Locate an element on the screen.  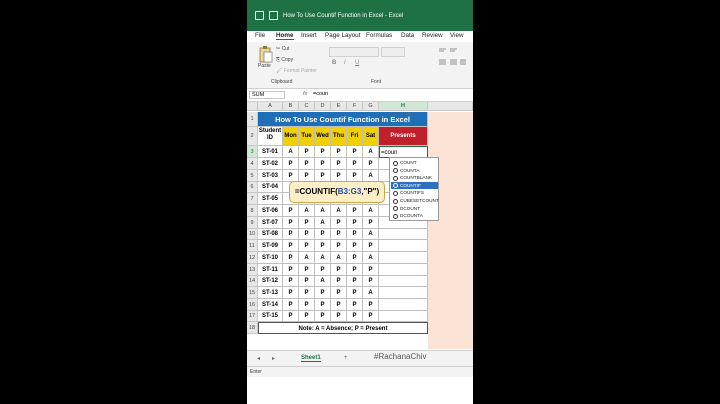
student-id-header: Student ID is located at coordinates (270, 136).